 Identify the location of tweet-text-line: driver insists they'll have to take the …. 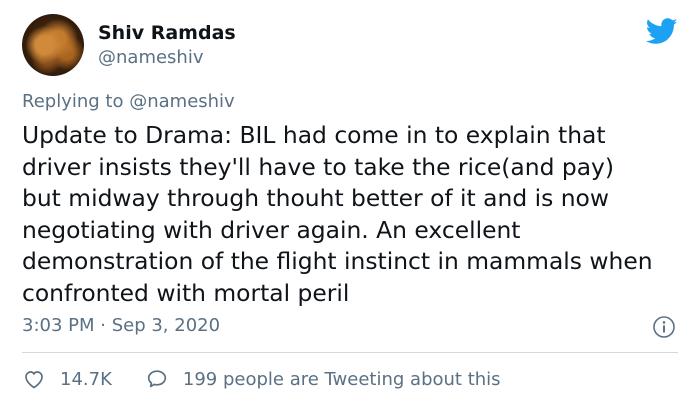
(318, 166).